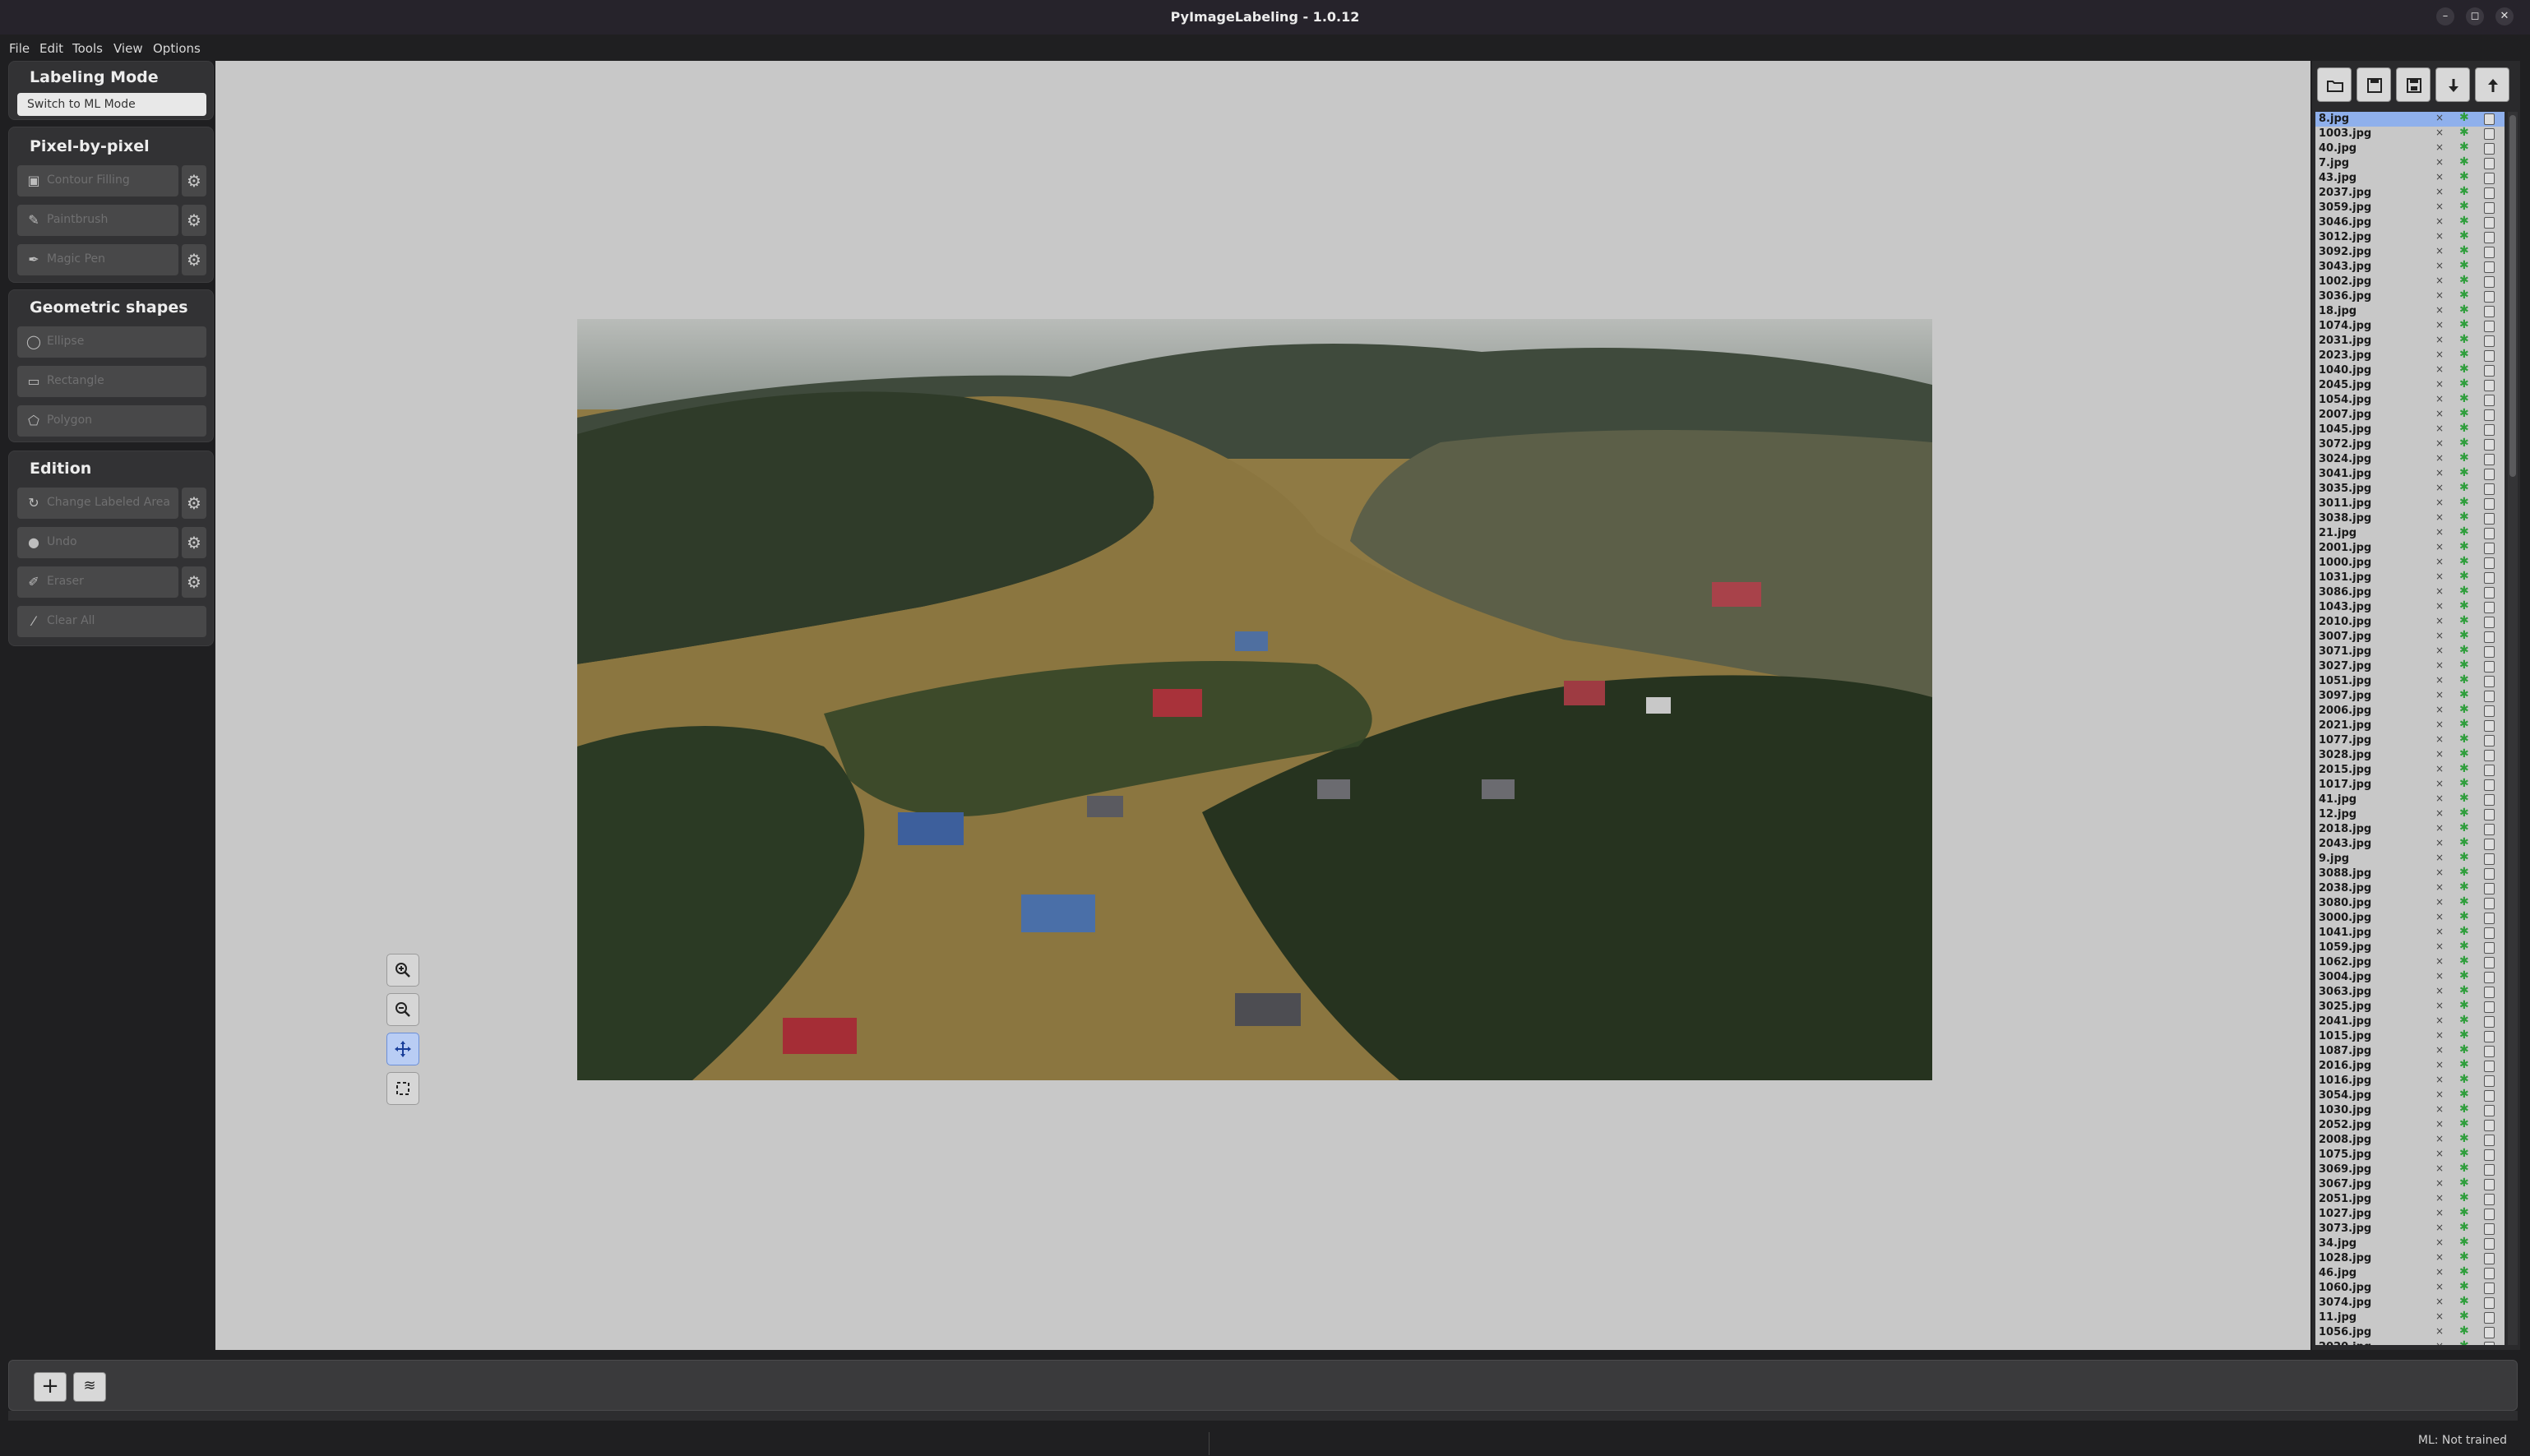 The height and width of the screenshot is (1456, 2530). I want to click on menu-options: Options, so click(177, 48).